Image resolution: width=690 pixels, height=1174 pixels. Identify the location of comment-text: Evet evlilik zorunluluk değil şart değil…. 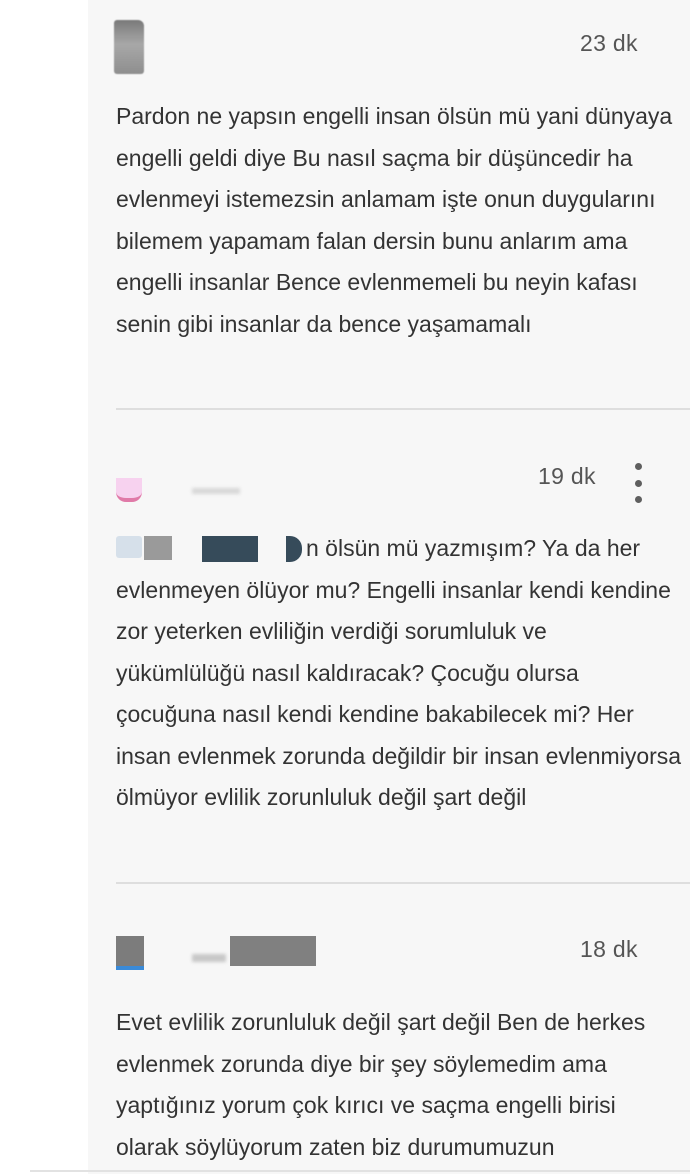
(381, 1084).